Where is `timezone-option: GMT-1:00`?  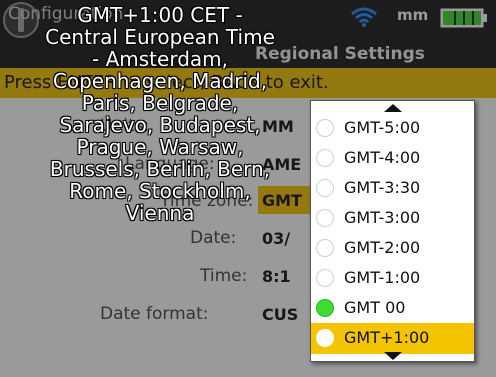 timezone-option: GMT-1:00 is located at coordinates (392, 278).